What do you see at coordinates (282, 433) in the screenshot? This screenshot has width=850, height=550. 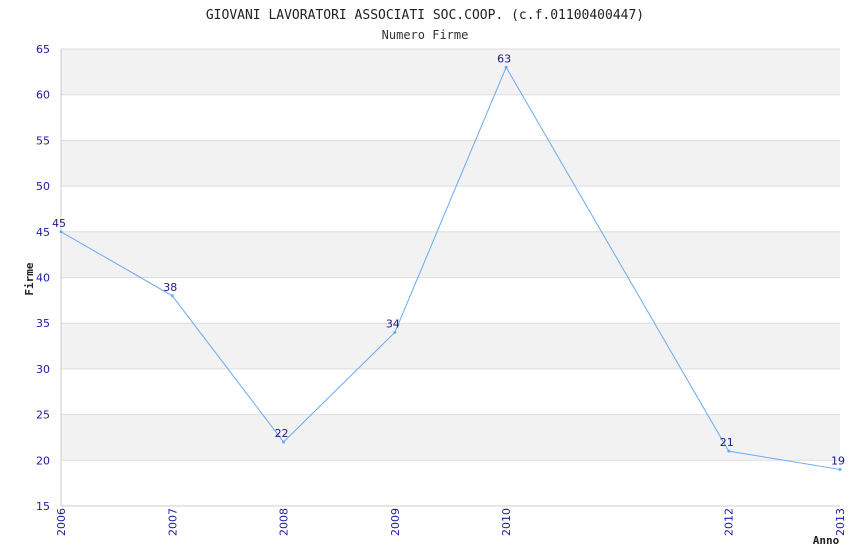 I see `data-label: 22` at bounding box center [282, 433].